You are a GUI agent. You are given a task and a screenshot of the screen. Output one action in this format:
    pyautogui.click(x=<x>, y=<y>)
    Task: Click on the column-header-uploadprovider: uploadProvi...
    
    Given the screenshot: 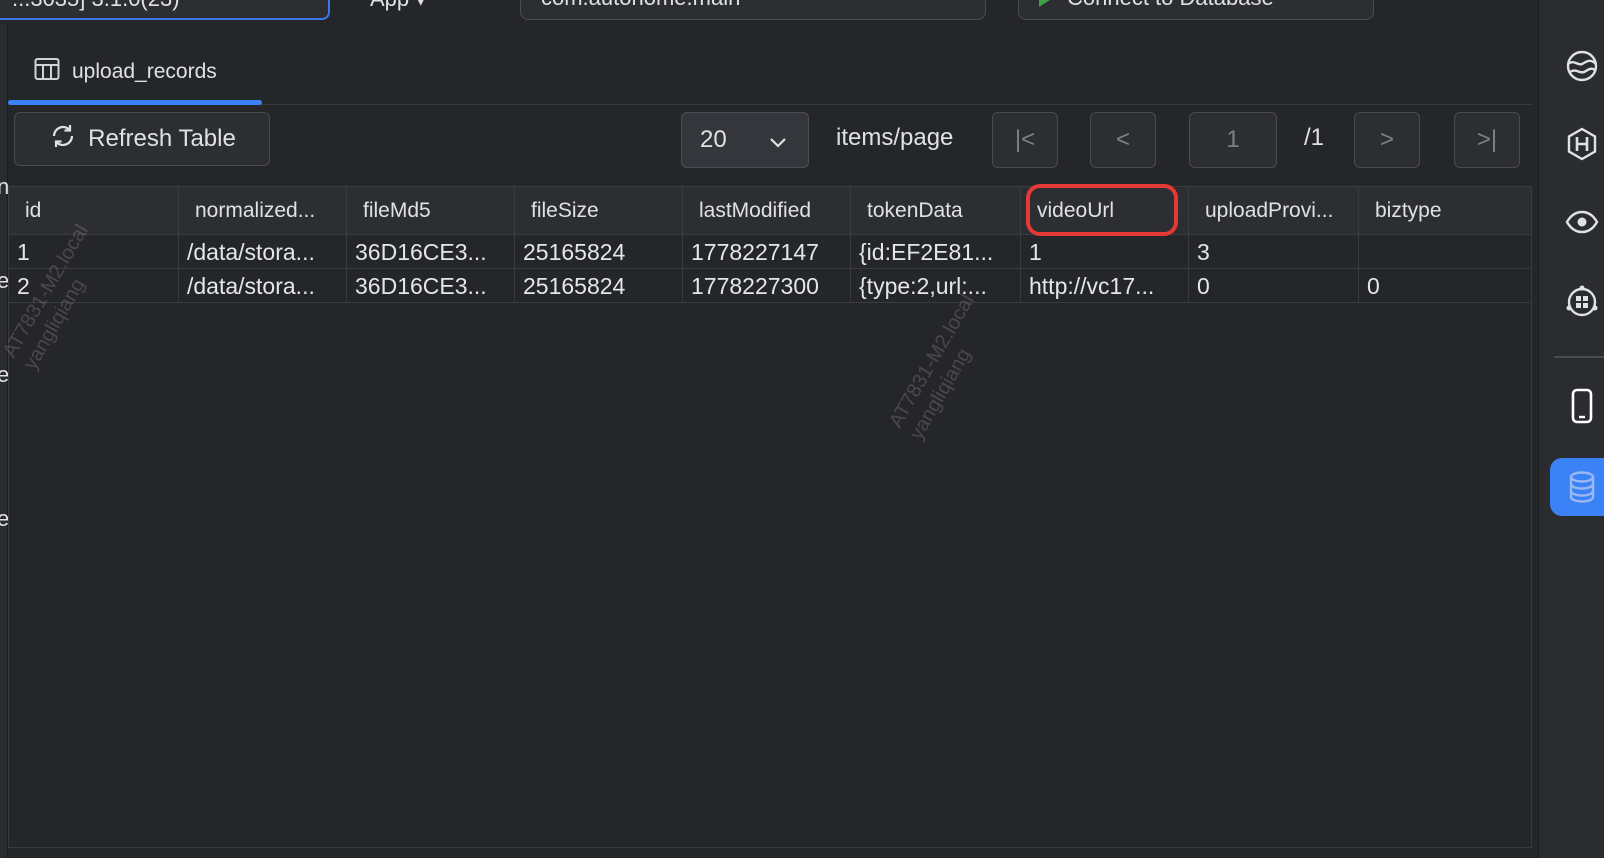 What is the action you would take?
    pyautogui.click(x=1274, y=211)
    